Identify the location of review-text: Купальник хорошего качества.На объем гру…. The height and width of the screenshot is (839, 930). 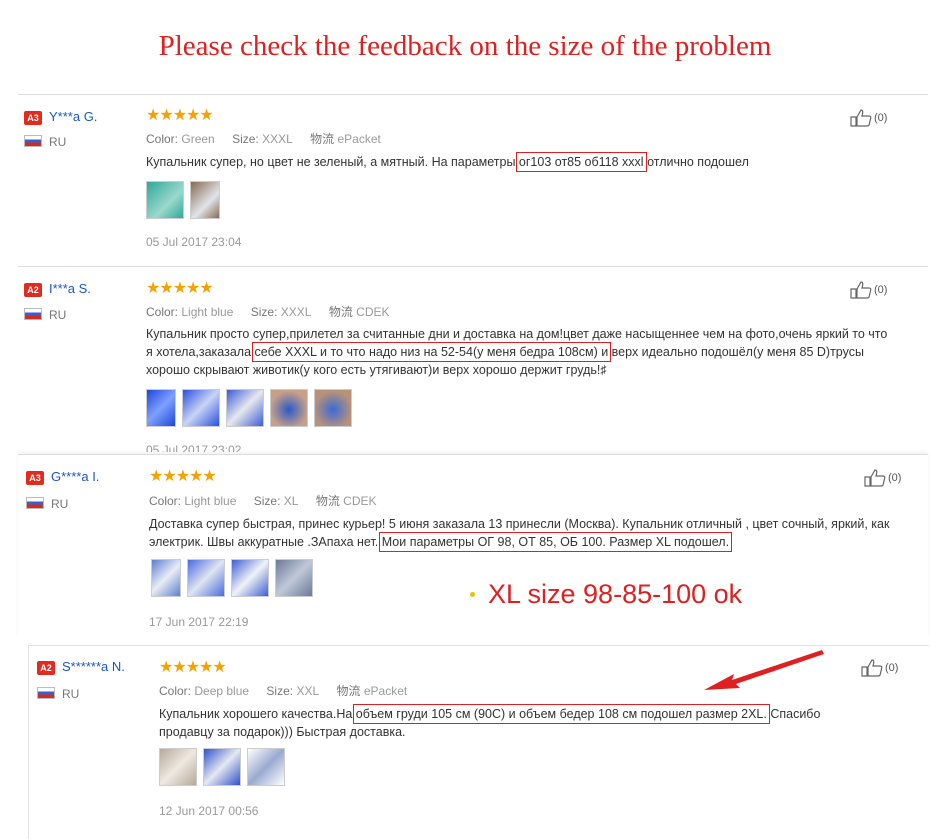
(490, 721).